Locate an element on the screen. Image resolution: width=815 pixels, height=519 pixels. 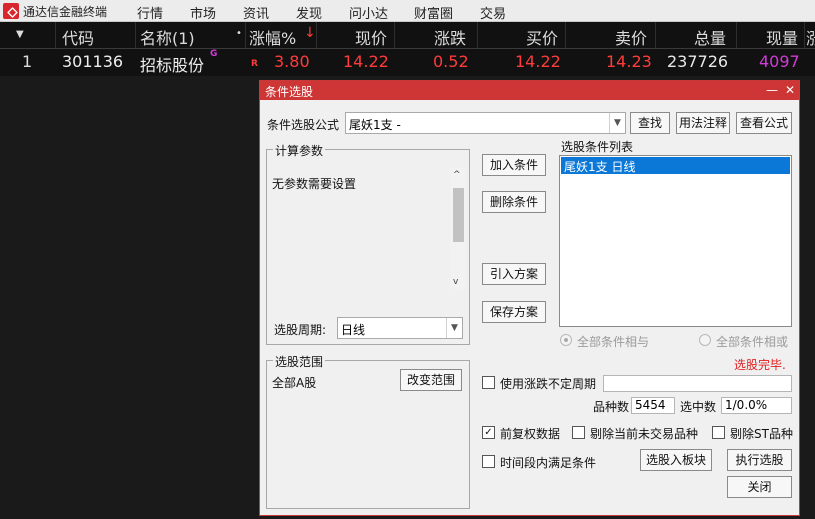
row-change-pct: 3.80 is located at coordinates (292, 61).